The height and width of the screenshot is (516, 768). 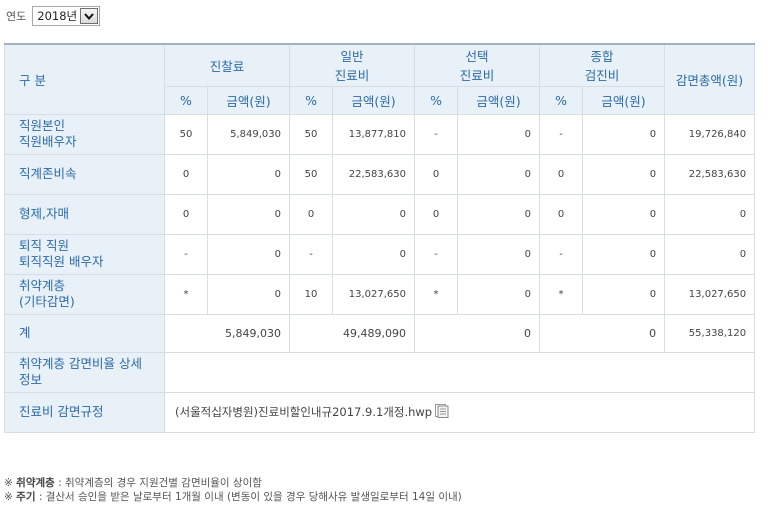 I want to click on year-select: 2018년, so click(x=66, y=16).